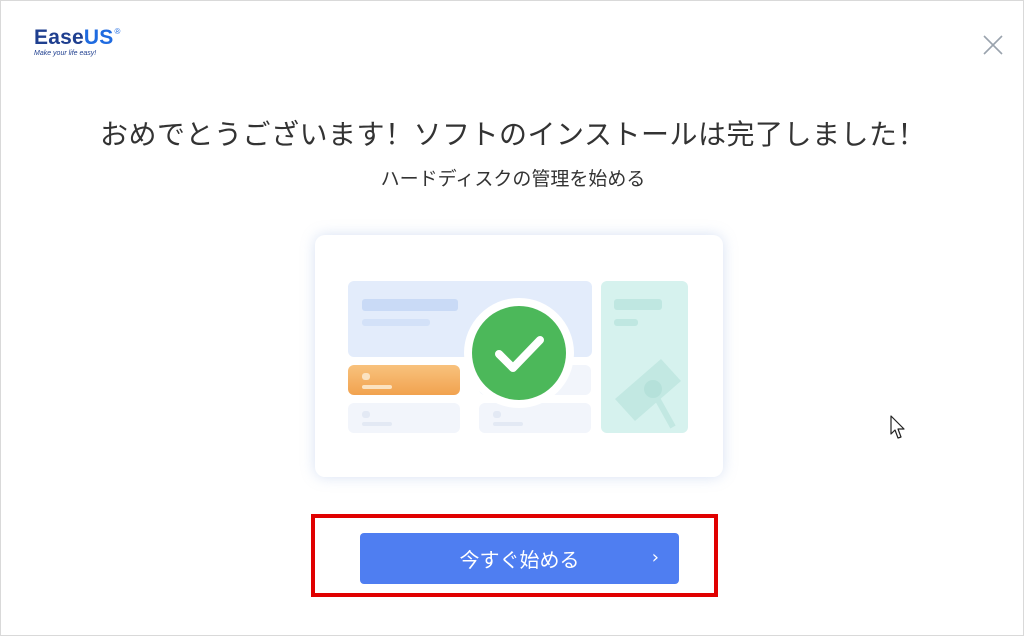 This screenshot has width=1024, height=636. I want to click on completion-subtitle: ハードディスクの管理を始める, so click(513, 179).